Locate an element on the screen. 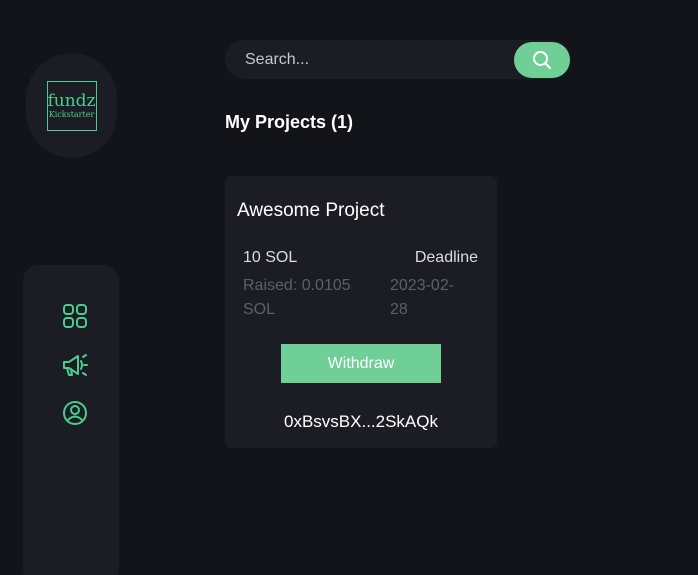  logo-container: fundz Kickstarter is located at coordinates (71, 105).